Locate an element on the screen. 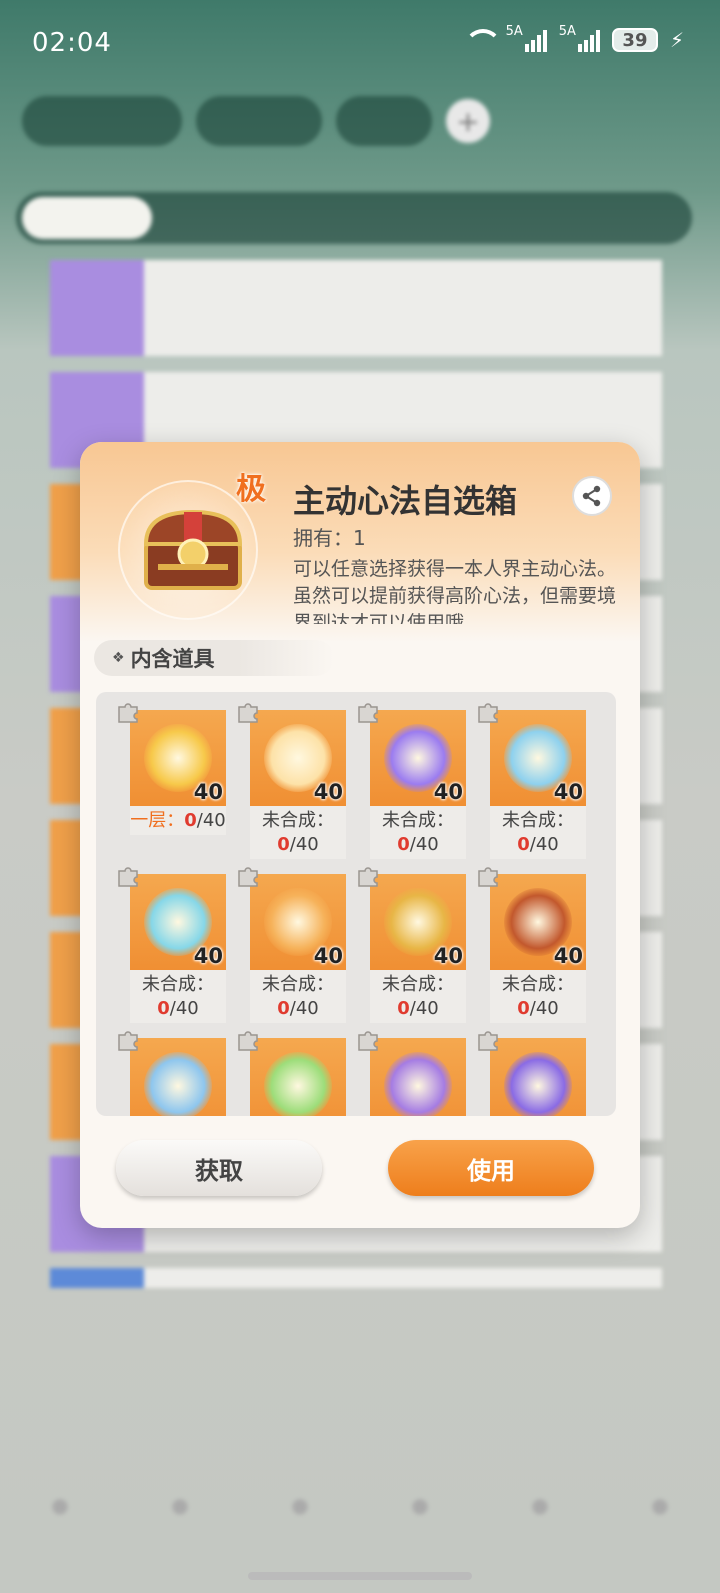  network-label: 5A is located at coordinates (514, 31).